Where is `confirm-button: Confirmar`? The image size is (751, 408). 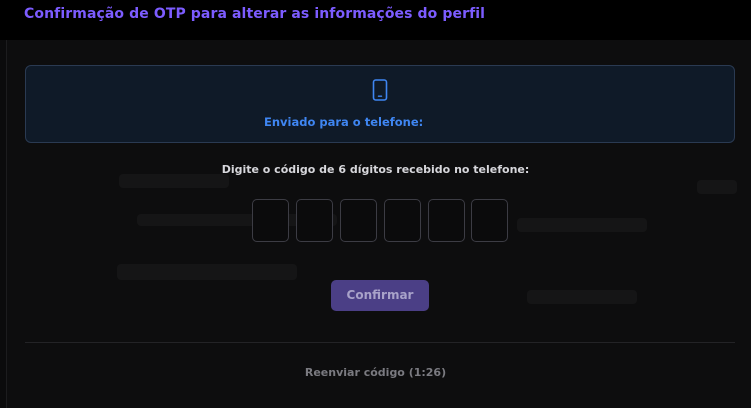 confirm-button: Confirmar is located at coordinates (380, 295).